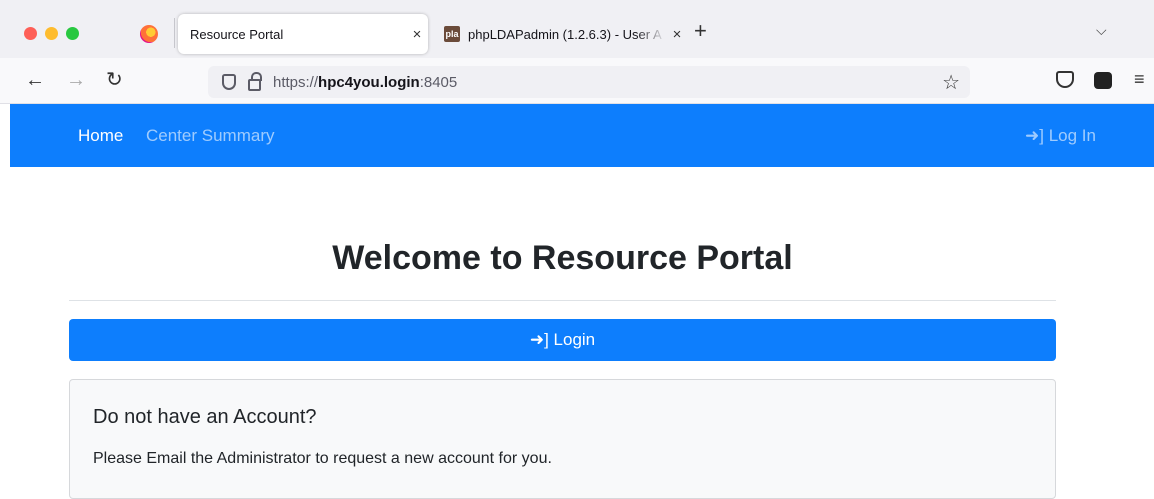 The image size is (1154, 499). Describe the element at coordinates (1101, 30) in the screenshot. I see `tab-list-chevron-icon: ⌵` at that location.